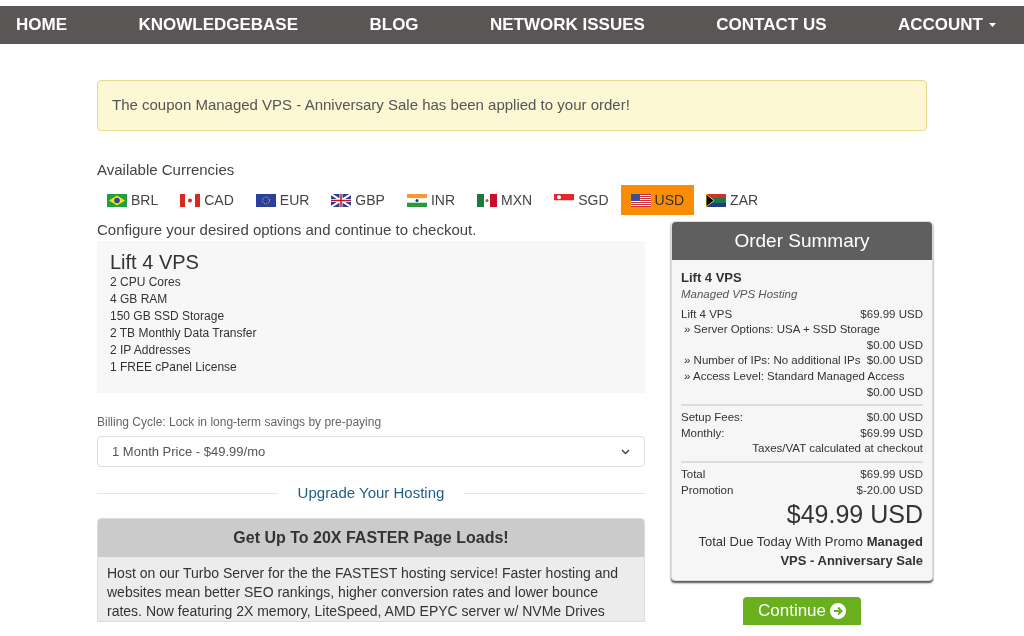  What do you see at coordinates (625, 451) in the screenshot?
I see `chevron-down-icon` at bounding box center [625, 451].